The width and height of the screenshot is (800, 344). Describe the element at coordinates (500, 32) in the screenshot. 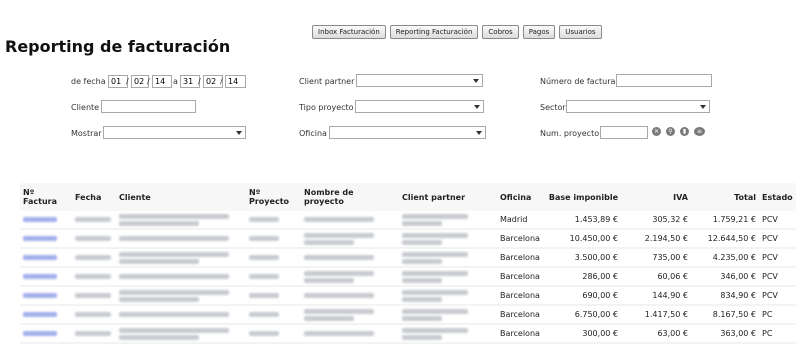

I see `nav-cobros-button: Cobros` at that location.